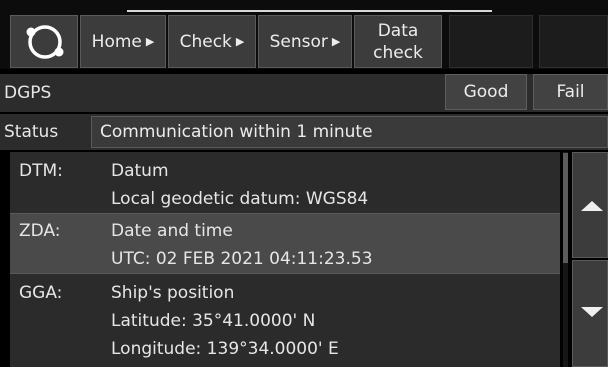 The height and width of the screenshot is (367, 608). What do you see at coordinates (40, 231) in the screenshot?
I see `sentence-code: ZDA:` at bounding box center [40, 231].